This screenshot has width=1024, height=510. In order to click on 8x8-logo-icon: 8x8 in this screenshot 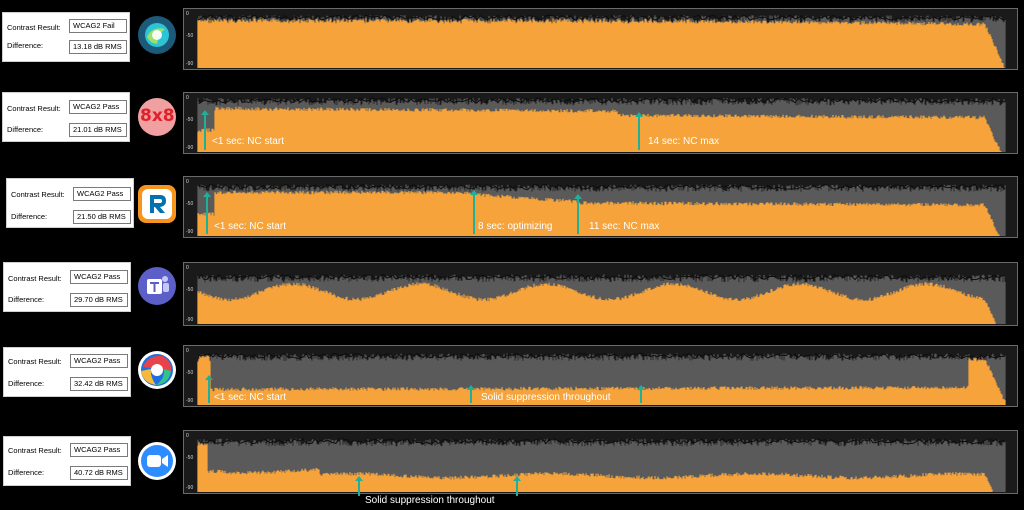, I will do `click(157, 117)`.